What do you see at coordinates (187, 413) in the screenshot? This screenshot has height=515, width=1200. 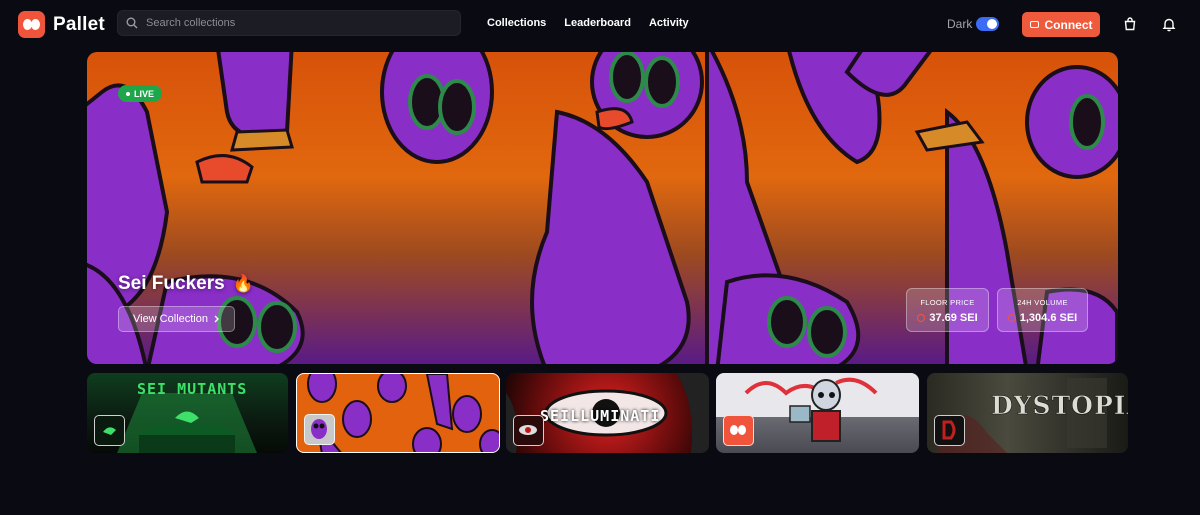 I see `collection-card-sei-mutants: SEI MUTANTS` at bounding box center [187, 413].